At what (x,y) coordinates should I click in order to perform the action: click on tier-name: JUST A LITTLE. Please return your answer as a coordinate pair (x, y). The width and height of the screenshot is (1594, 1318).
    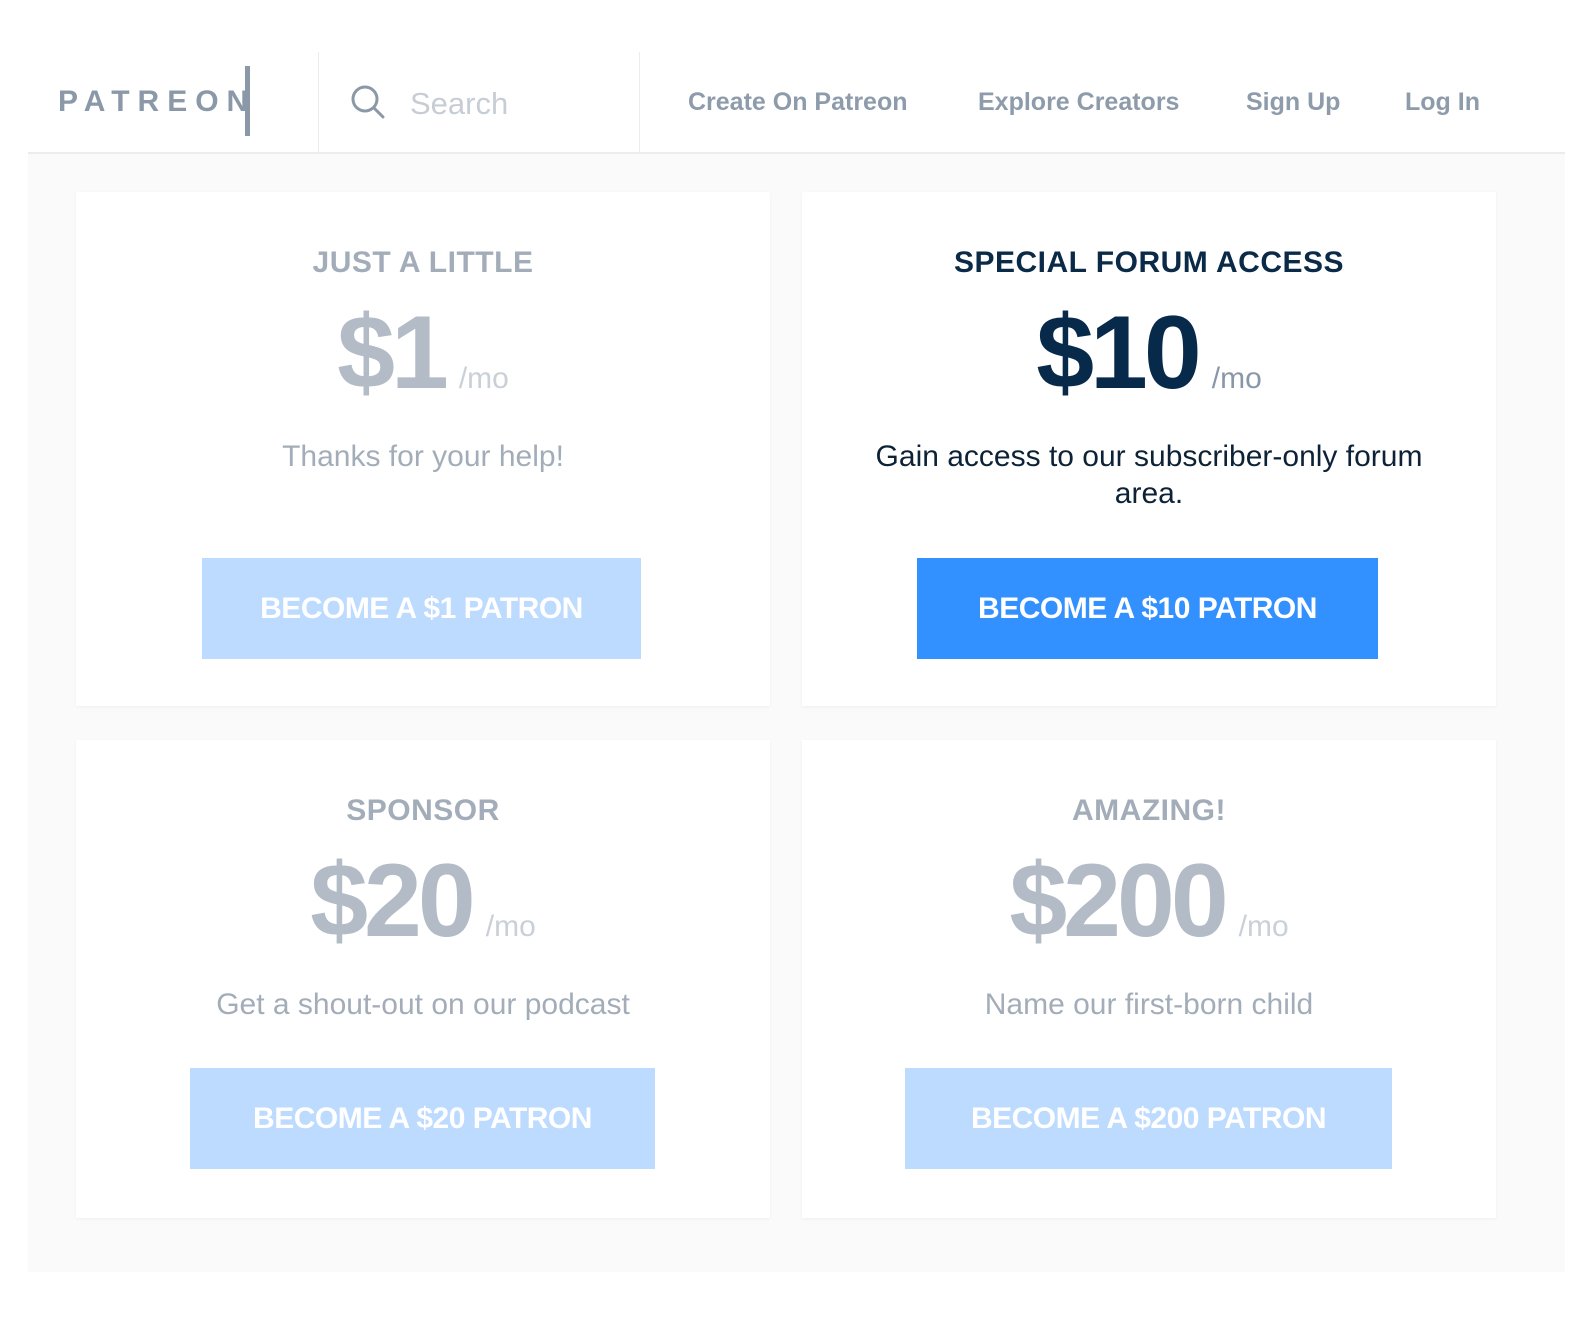
    Looking at the image, I should click on (423, 262).